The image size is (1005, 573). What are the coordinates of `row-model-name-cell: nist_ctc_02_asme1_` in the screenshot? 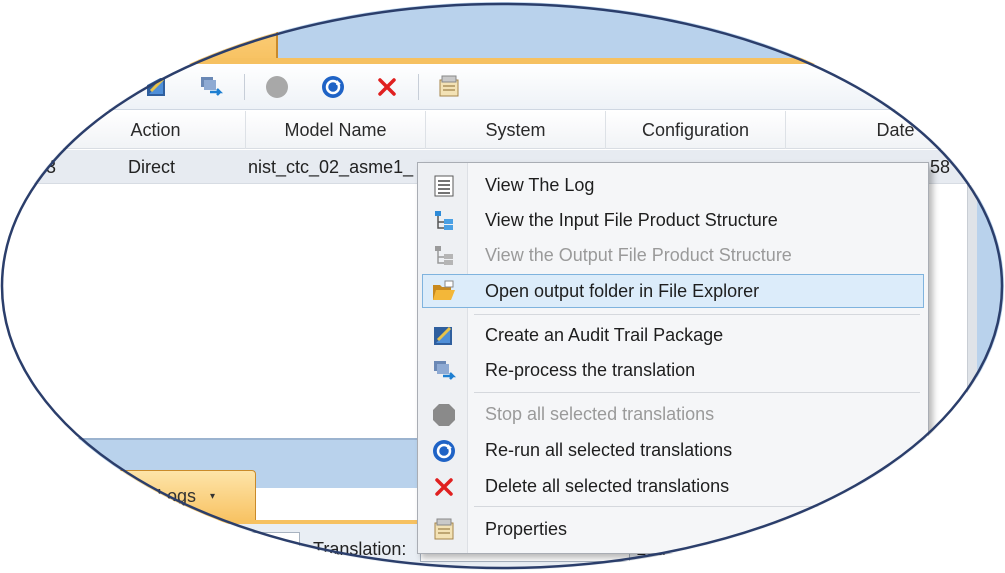 It's located at (331, 166).